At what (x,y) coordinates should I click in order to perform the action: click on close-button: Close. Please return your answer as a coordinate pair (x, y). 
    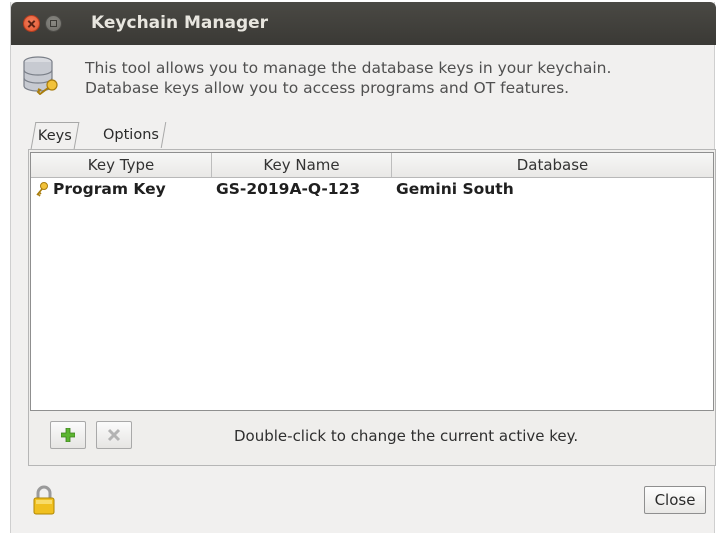
    Looking at the image, I should click on (675, 500).